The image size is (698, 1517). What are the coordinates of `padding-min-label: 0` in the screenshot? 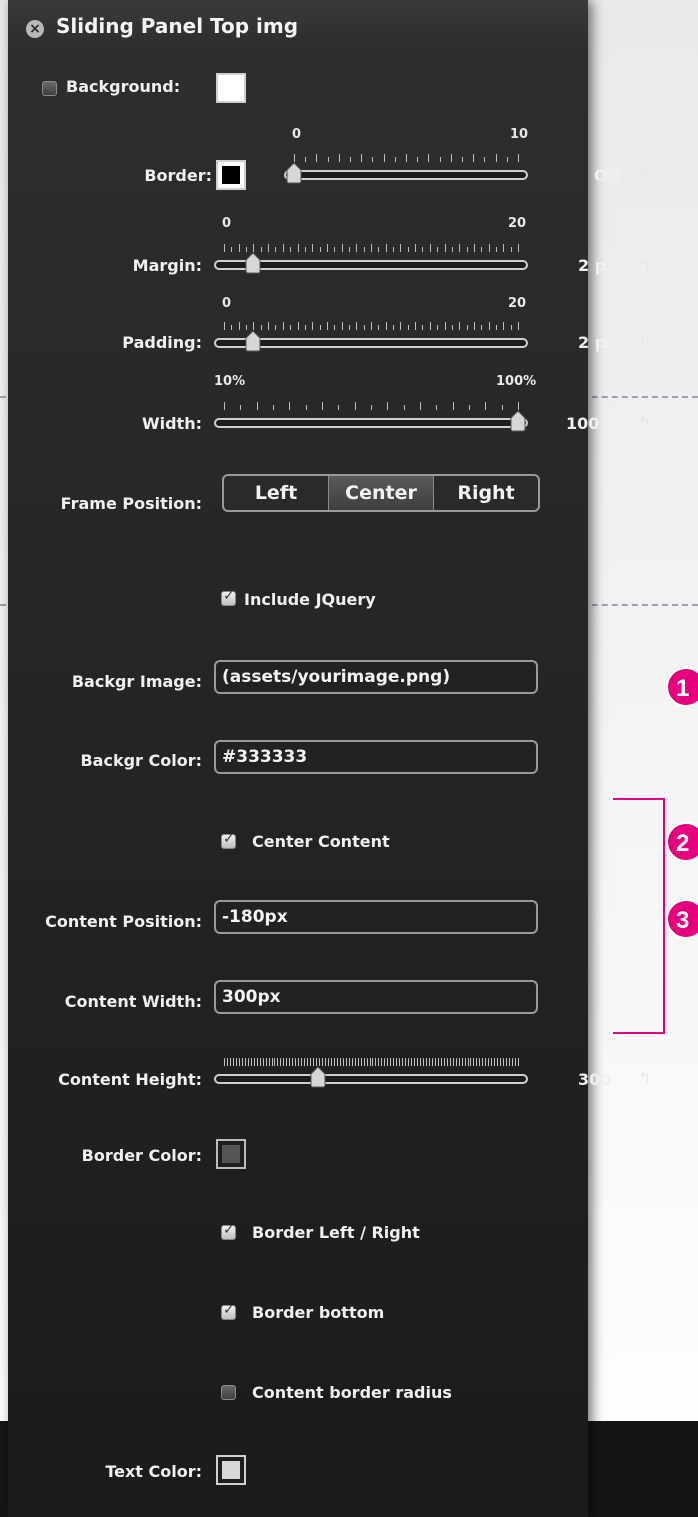 It's located at (227, 303).